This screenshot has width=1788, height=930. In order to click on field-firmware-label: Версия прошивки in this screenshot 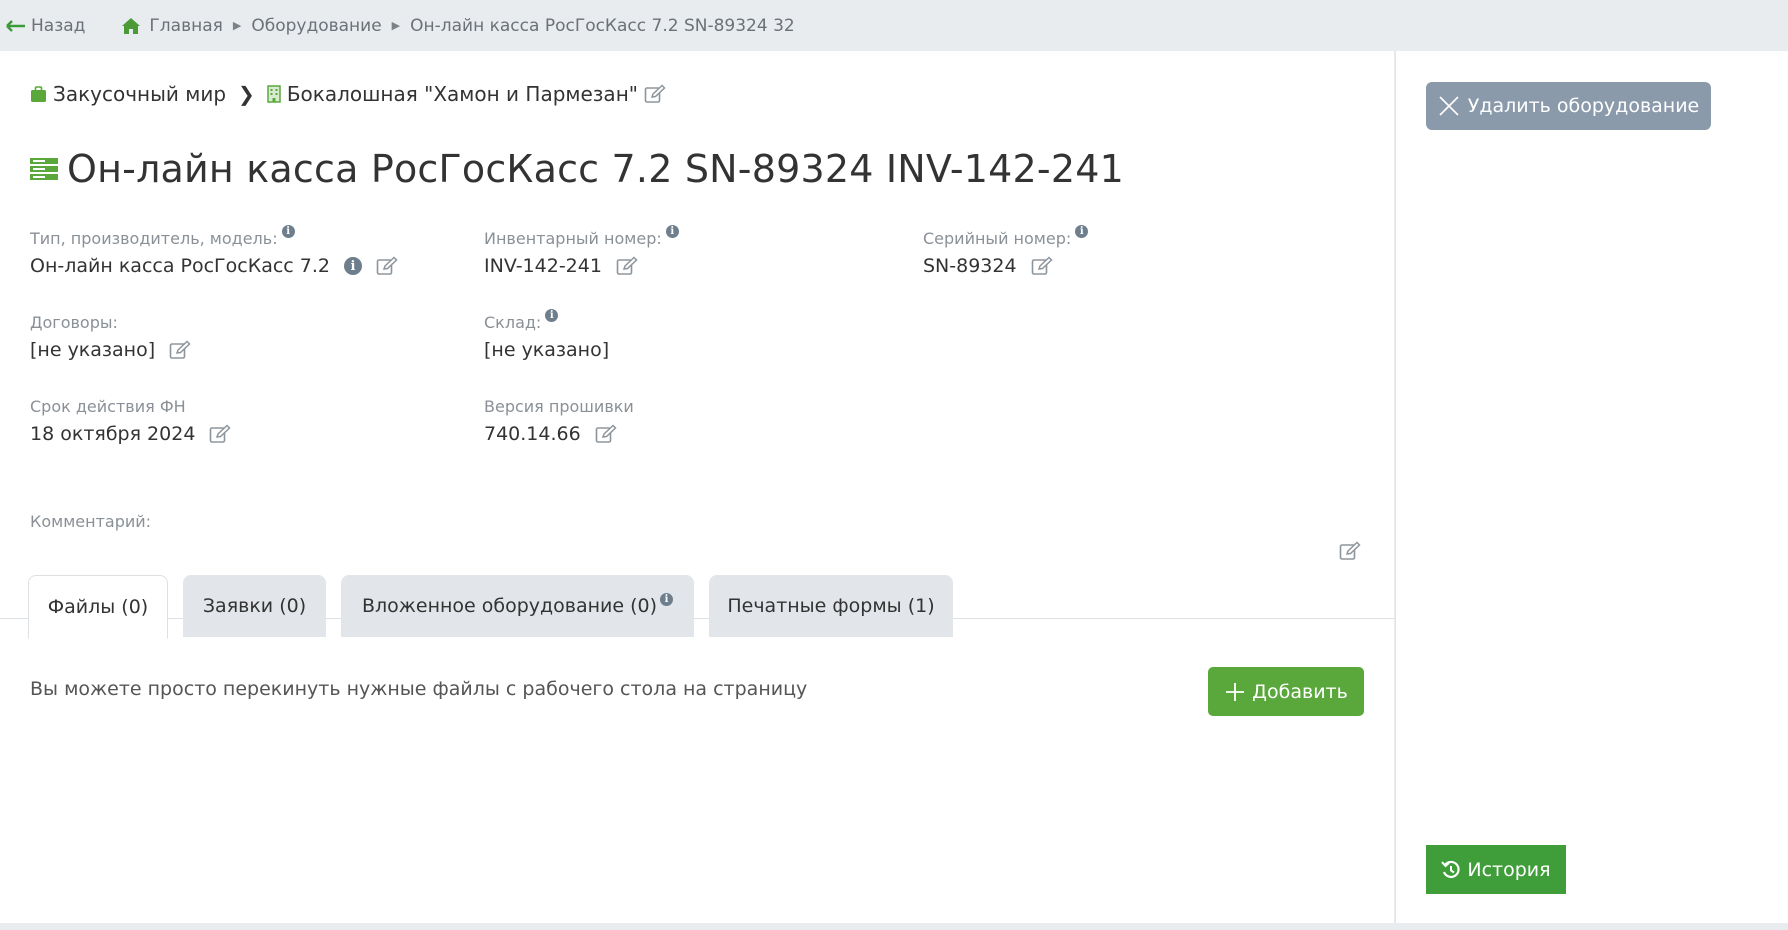, I will do `click(559, 406)`.